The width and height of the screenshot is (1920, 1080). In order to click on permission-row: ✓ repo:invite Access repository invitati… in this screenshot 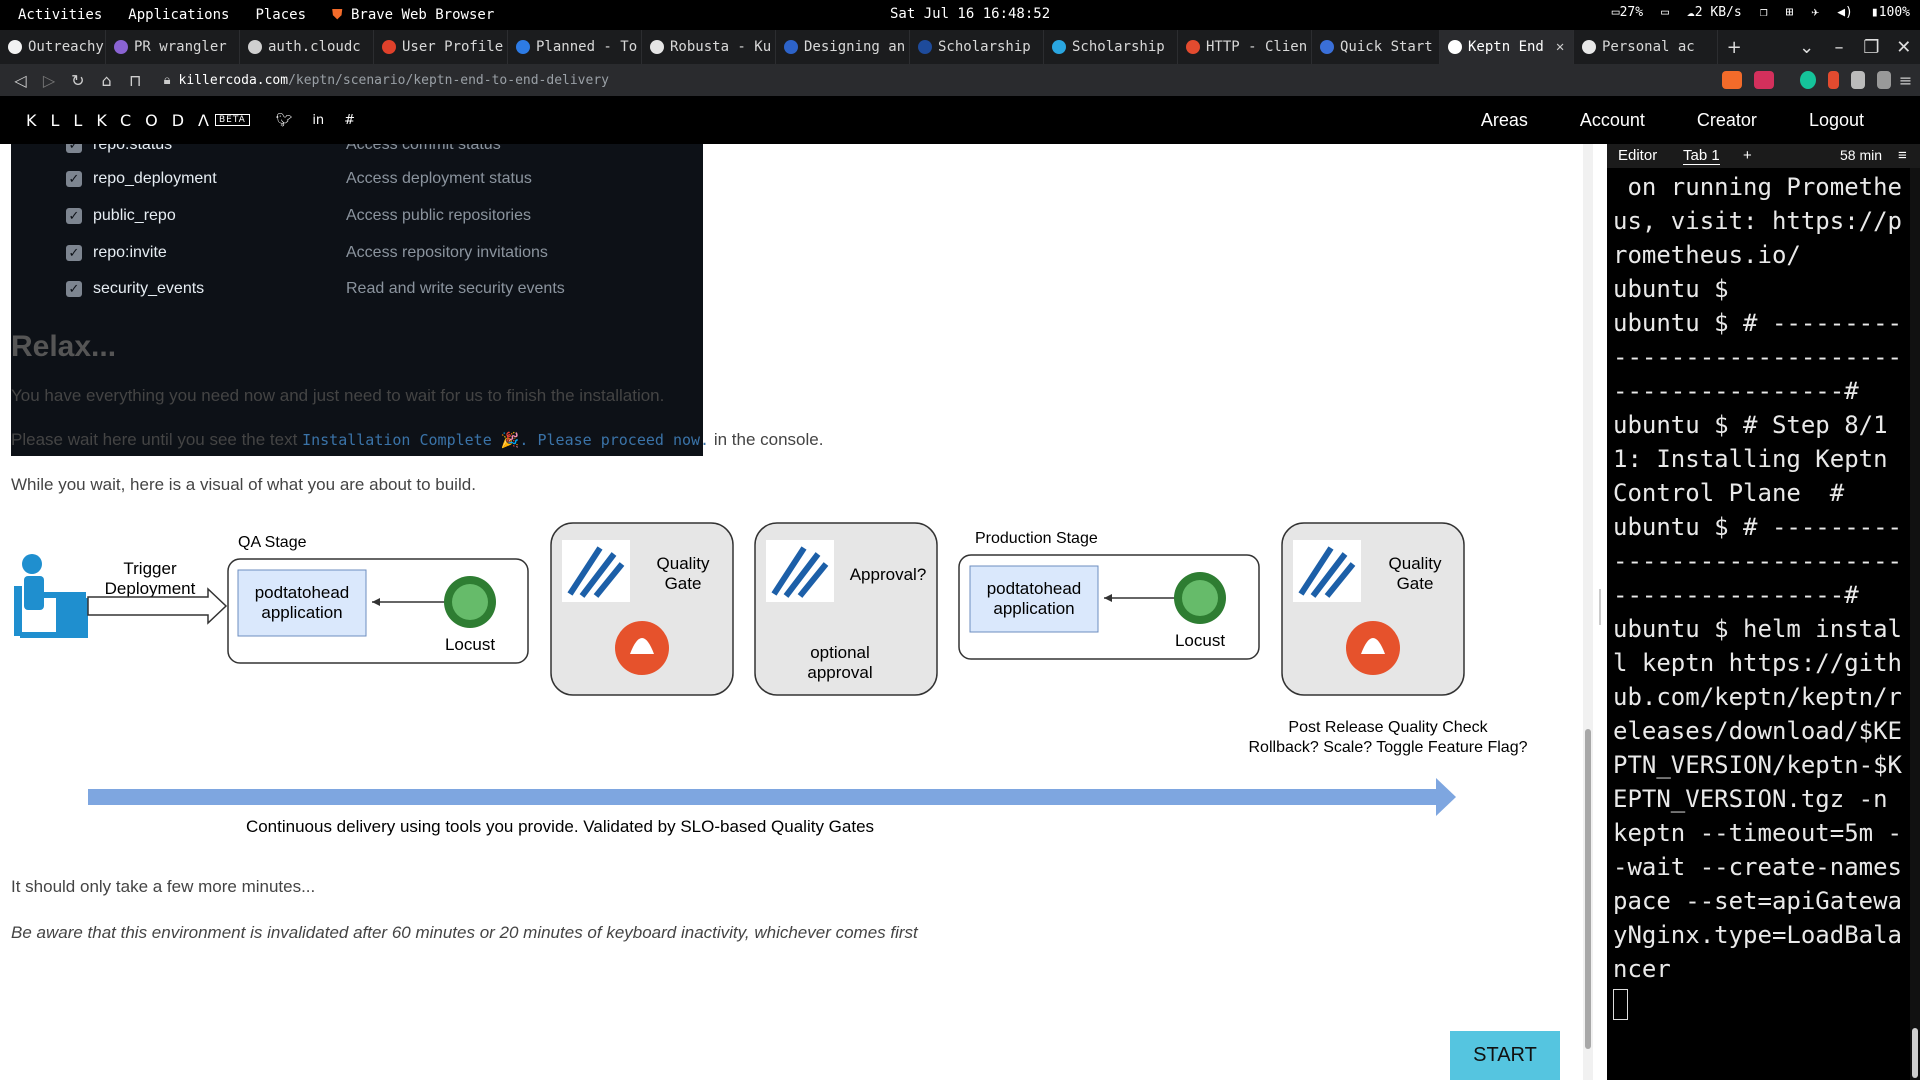, I will do `click(357, 253)`.